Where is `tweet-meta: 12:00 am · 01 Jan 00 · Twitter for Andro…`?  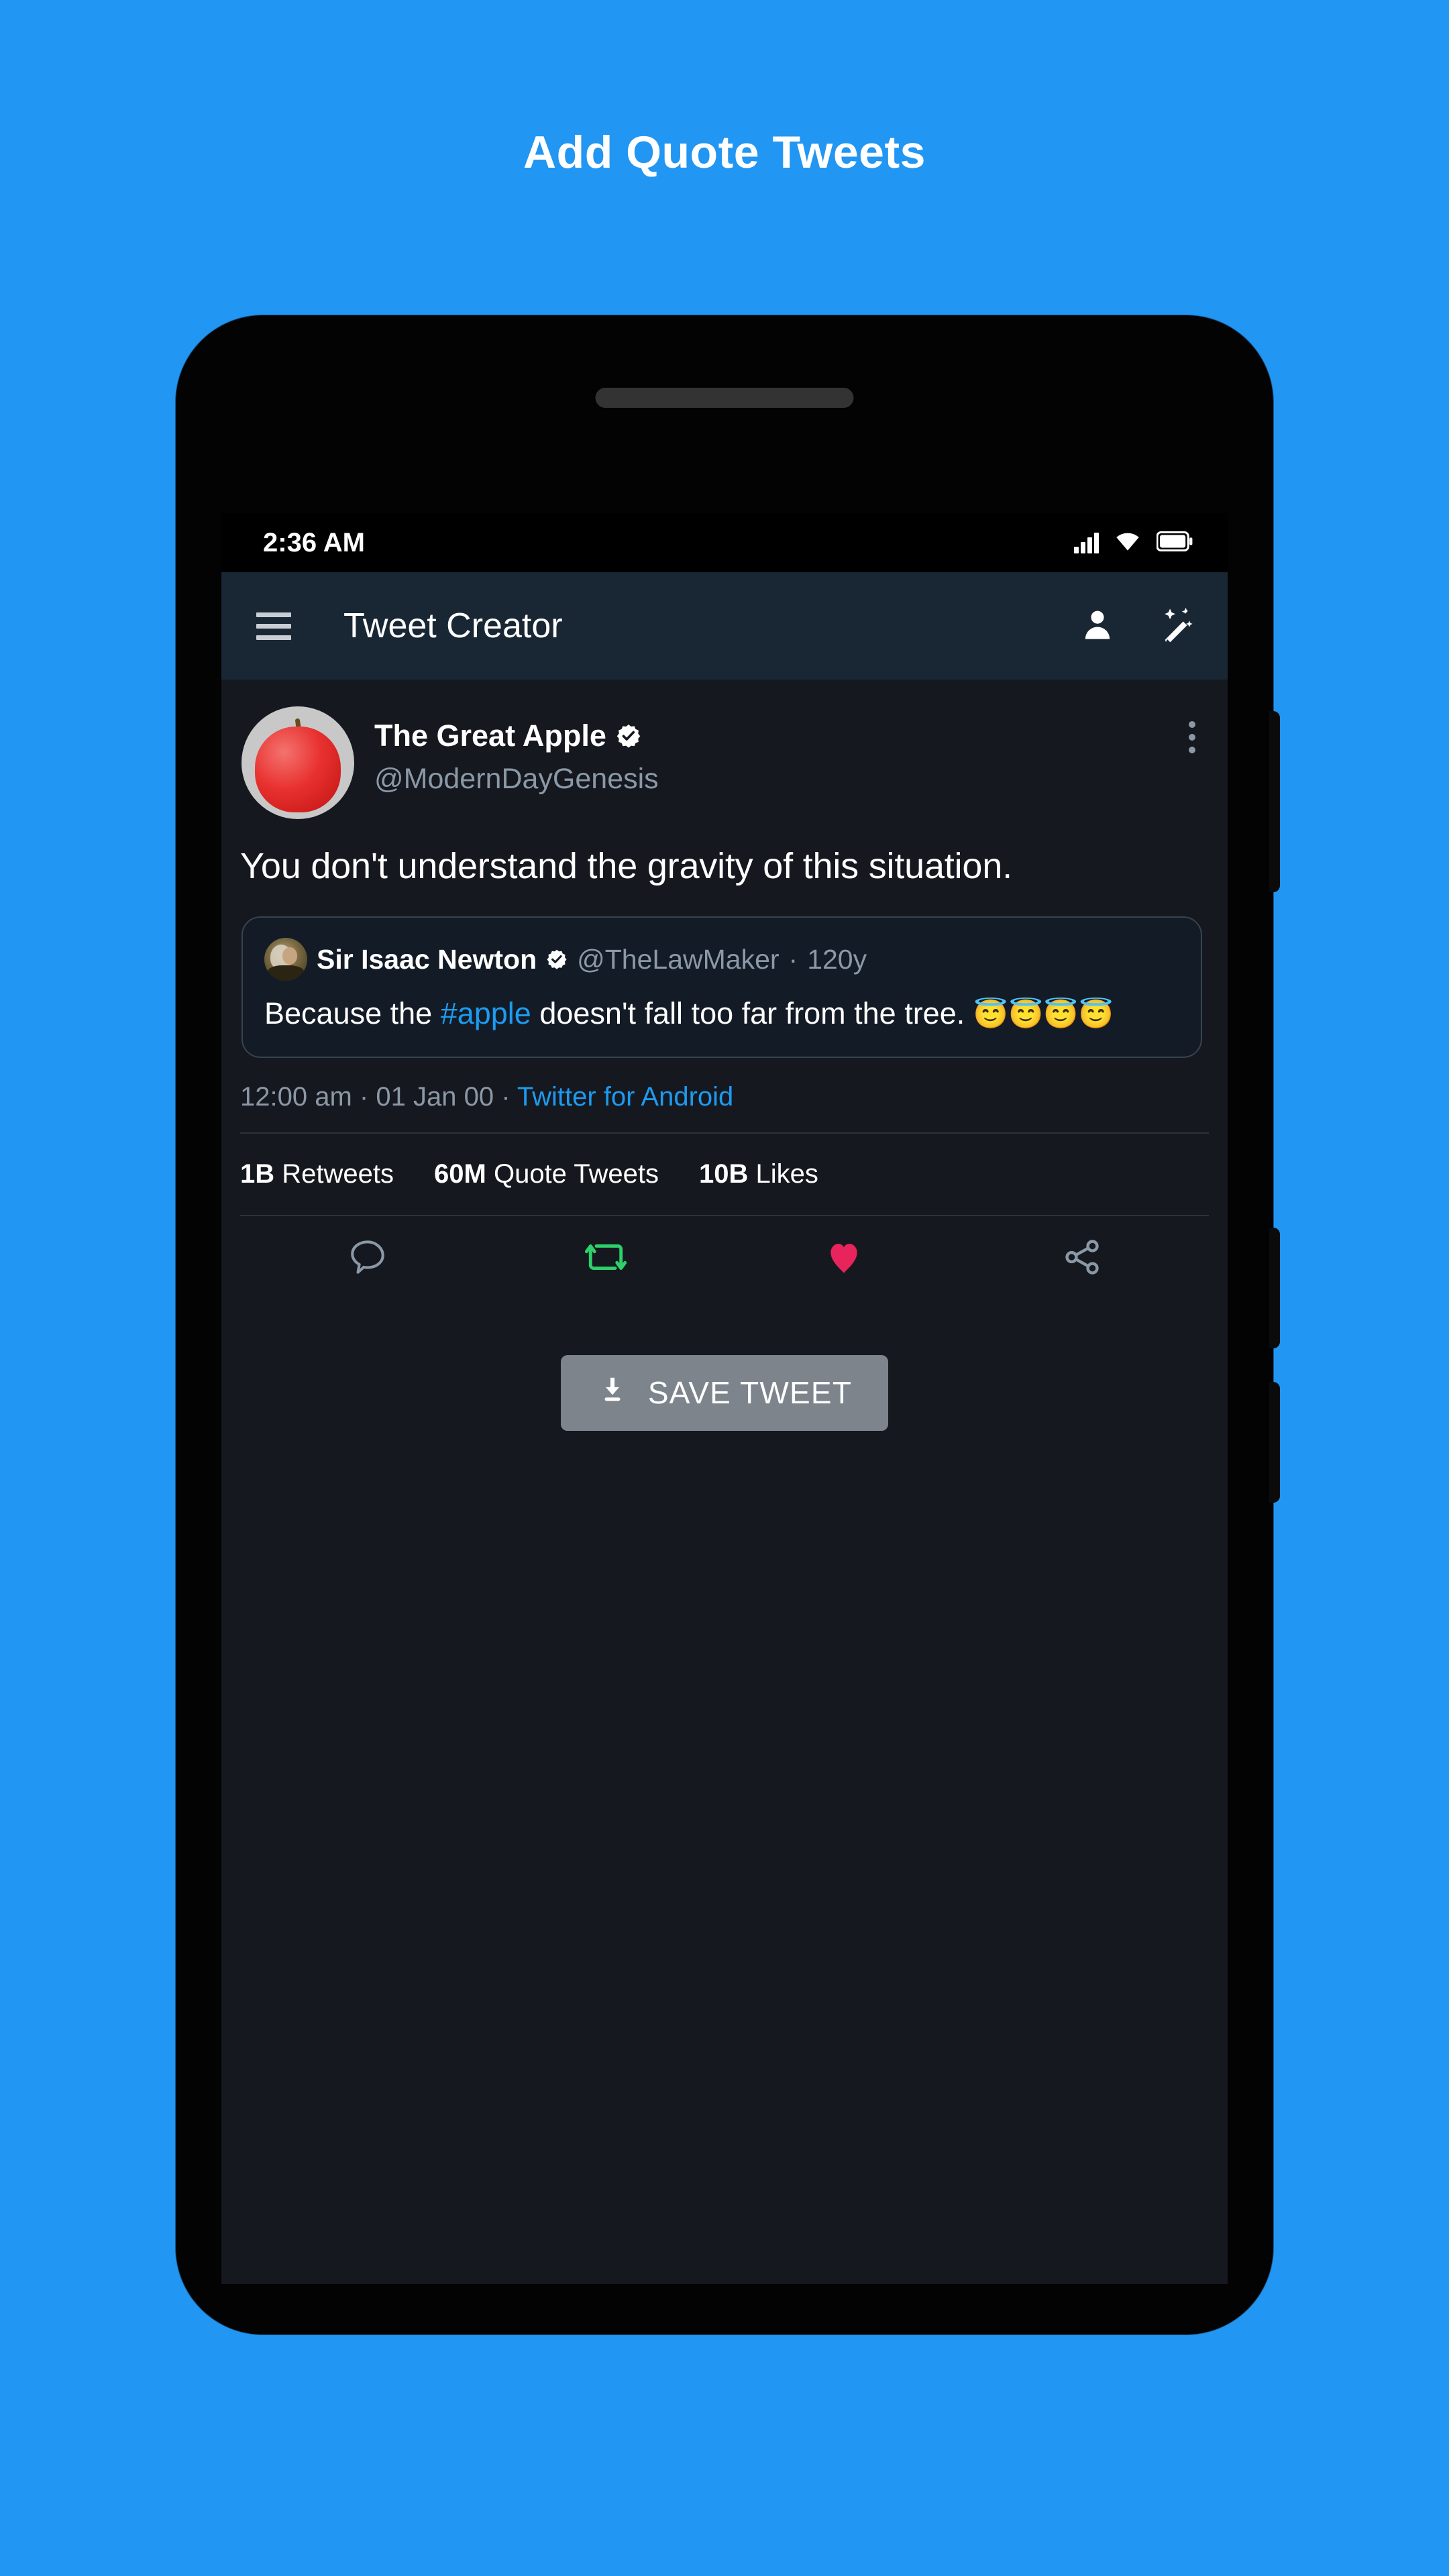 tweet-meta: 12:00 am · 01 Jan 00 · Twitter for Andro… is located at coordinates (724, 1095).